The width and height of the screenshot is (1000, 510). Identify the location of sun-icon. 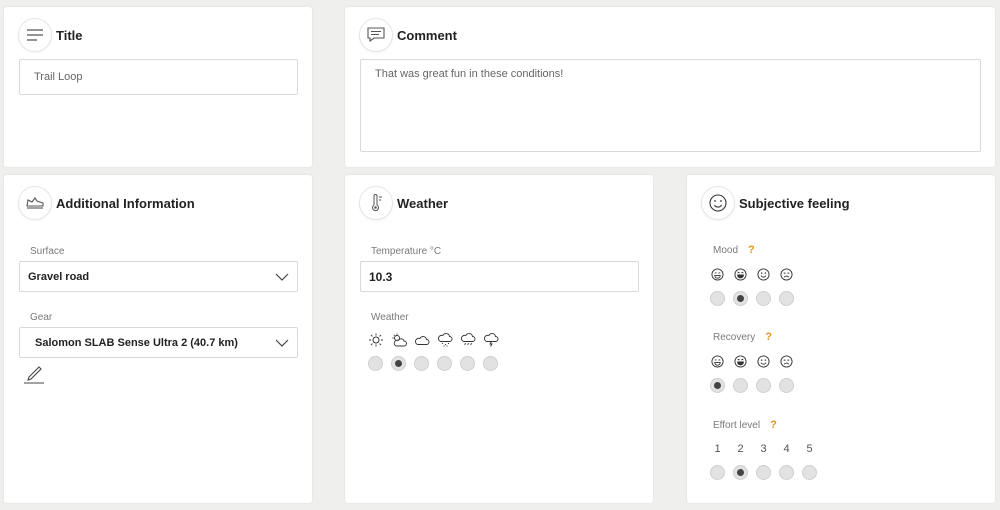
(375, 340).